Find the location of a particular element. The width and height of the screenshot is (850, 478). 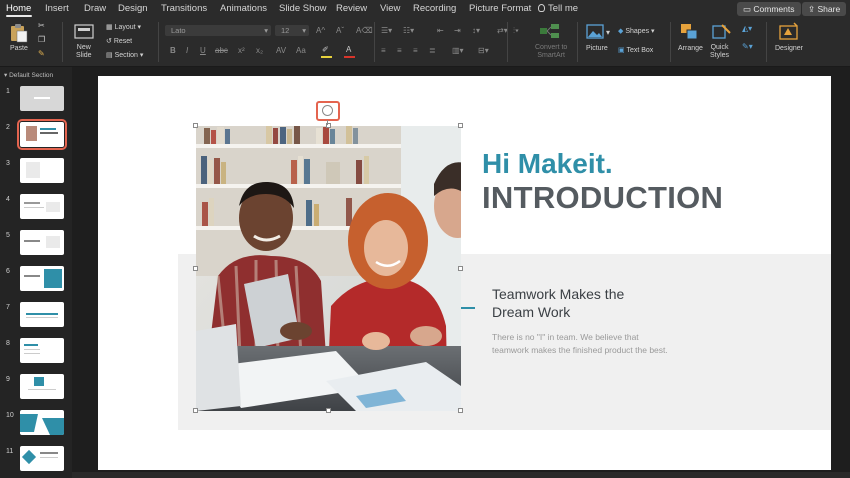

shape-fill-icon: ◭▾ is located at coordinates (747, 28).